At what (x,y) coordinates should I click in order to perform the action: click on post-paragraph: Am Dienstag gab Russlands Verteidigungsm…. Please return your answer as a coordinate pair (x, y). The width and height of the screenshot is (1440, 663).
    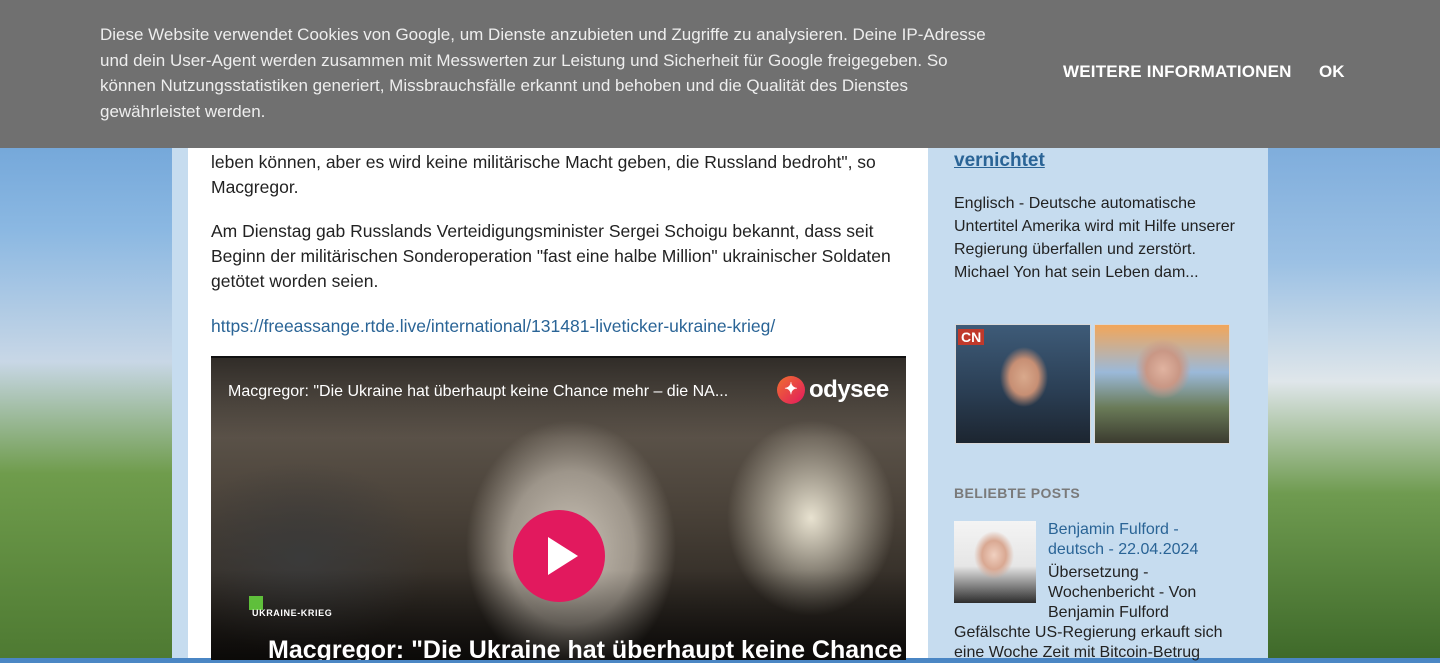
    Looking at the image, I should click on (551, 256).